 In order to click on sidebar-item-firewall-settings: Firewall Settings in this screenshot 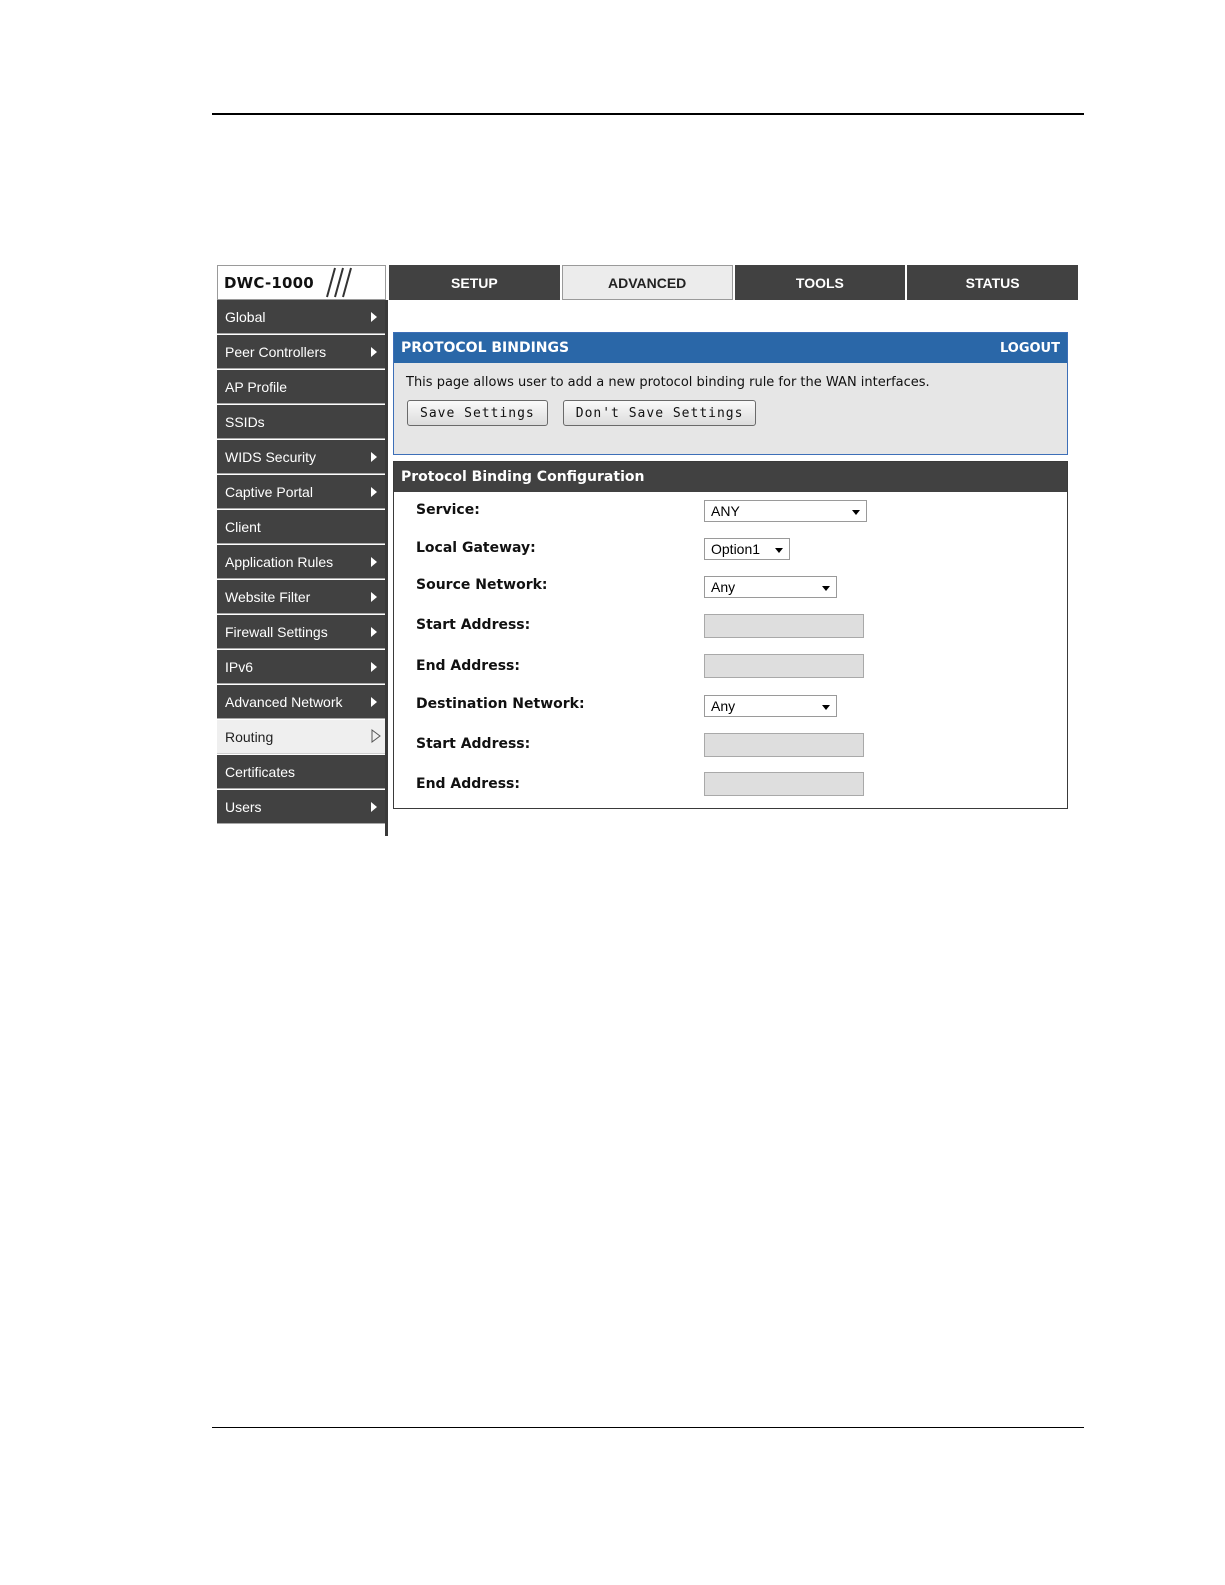, I will do `click(301, 632)`.